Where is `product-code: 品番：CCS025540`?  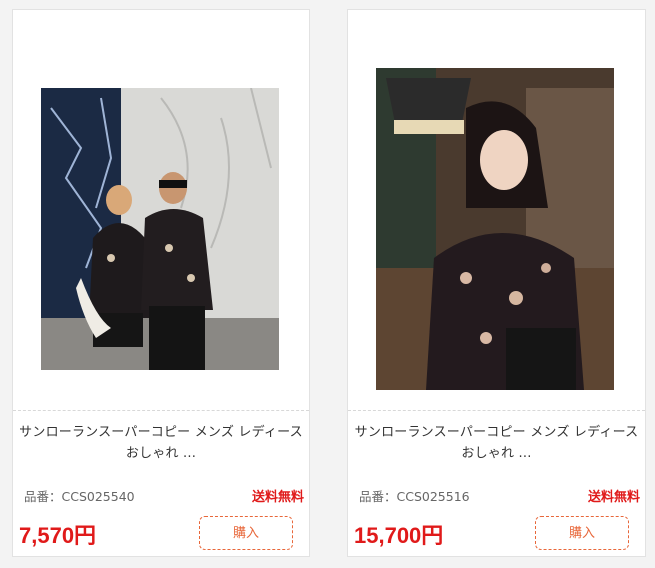
product-code: 品番：CCS025540 is located at coordinates (79, 496).